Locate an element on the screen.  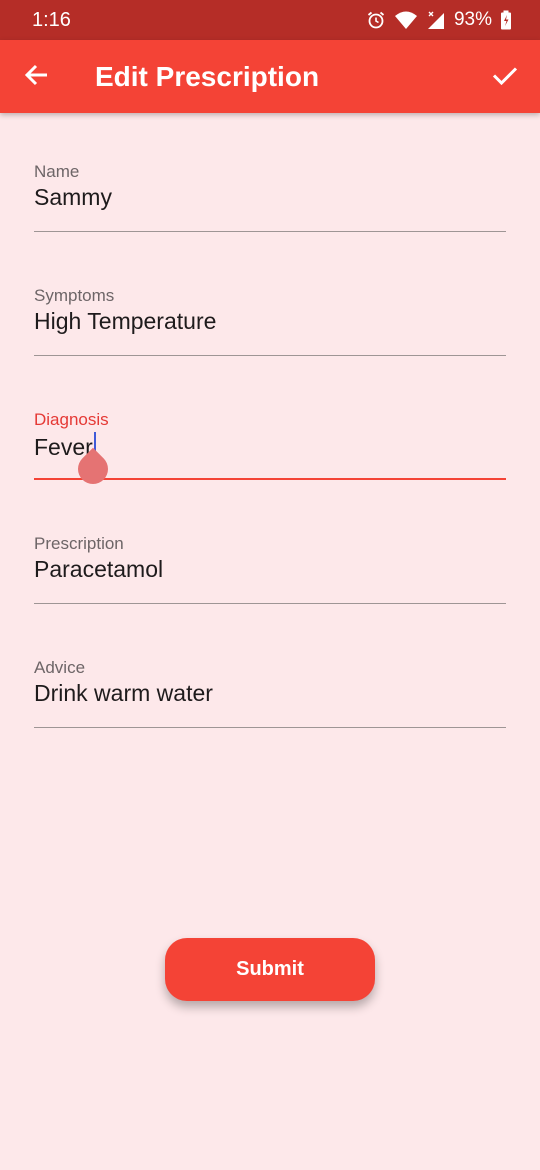
status-time: 1:16 is located at coordinates (51, 19).